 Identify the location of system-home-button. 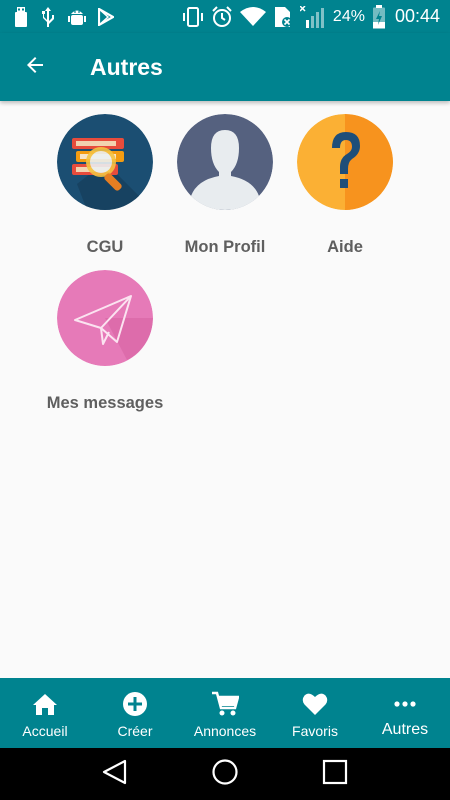
(225, 774).